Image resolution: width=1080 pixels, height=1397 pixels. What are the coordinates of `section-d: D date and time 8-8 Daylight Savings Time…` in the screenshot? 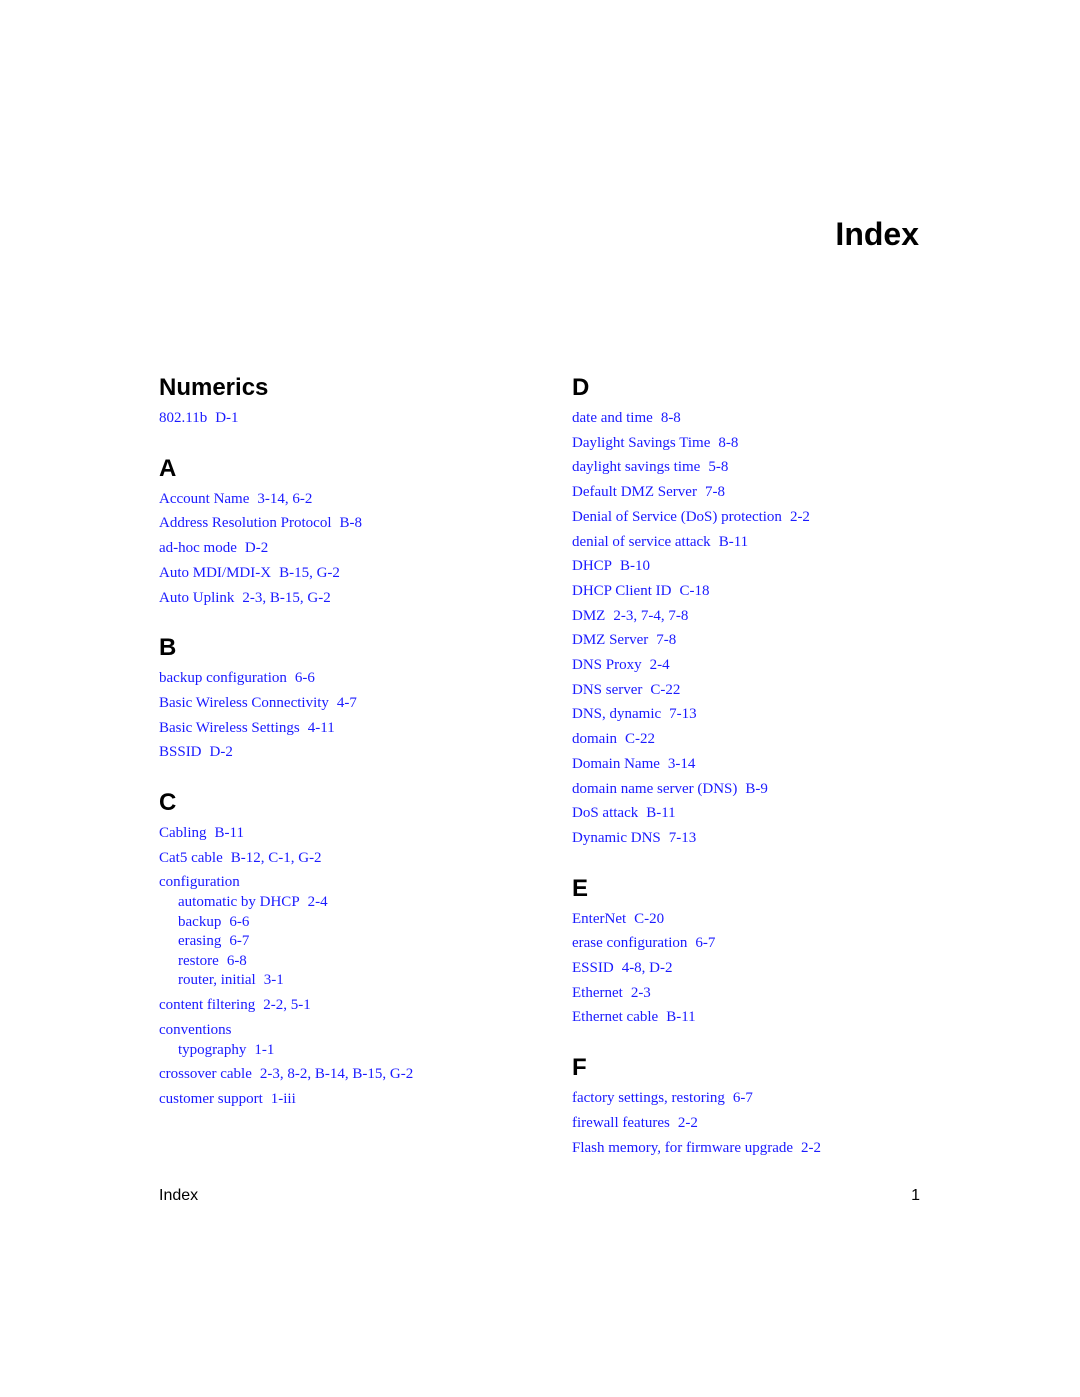 It's located at (762, 612).